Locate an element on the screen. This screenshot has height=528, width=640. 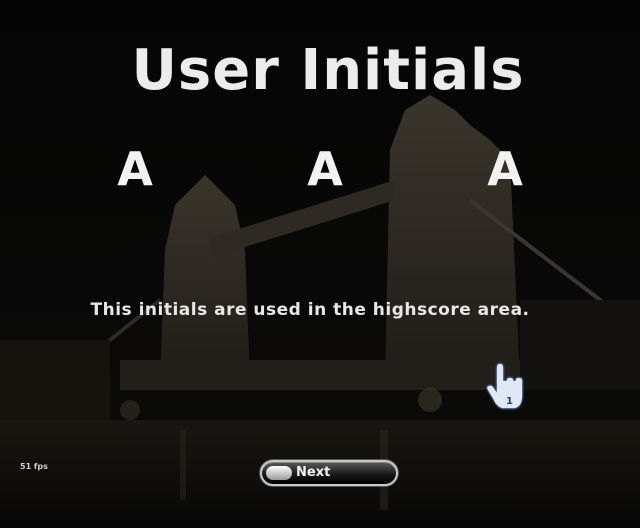
initial-slot-2: A is located at coordinates (325, 169).